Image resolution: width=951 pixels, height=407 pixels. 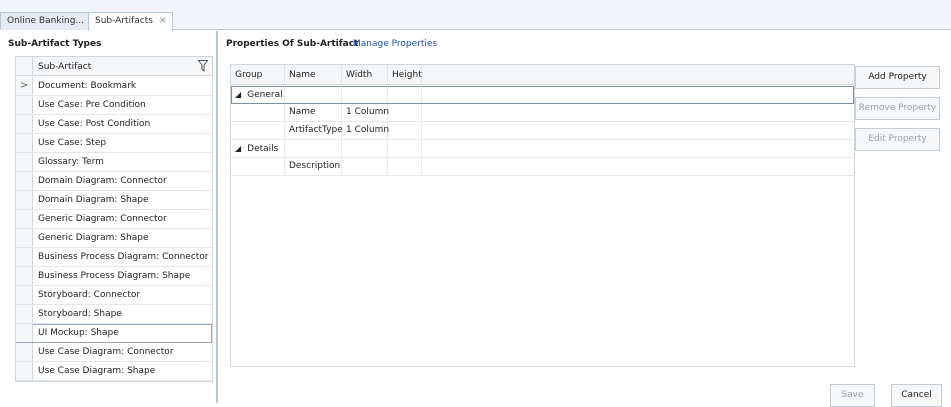 I want to click on list-item: Storyboard: Connector, so click(x=114, y=295).